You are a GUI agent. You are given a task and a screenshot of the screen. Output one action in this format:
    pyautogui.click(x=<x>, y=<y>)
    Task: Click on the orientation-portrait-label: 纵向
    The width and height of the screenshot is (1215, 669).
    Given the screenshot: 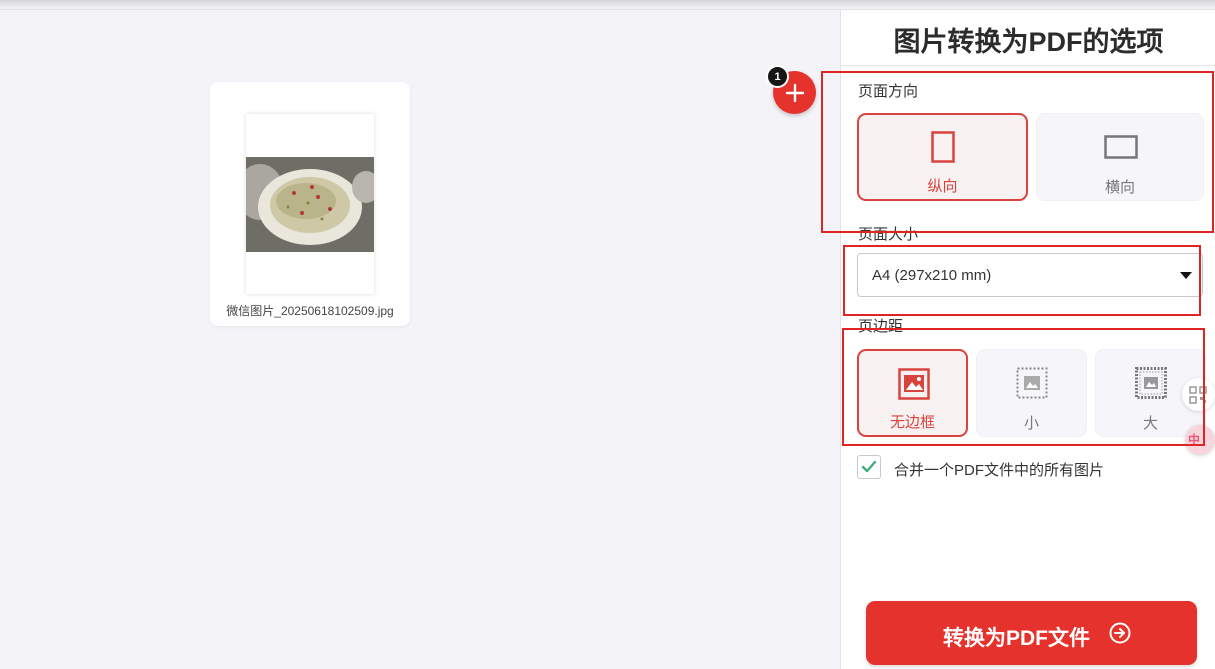 What is the action you would take?
    pyautogui.click(x=942, y=186)
    